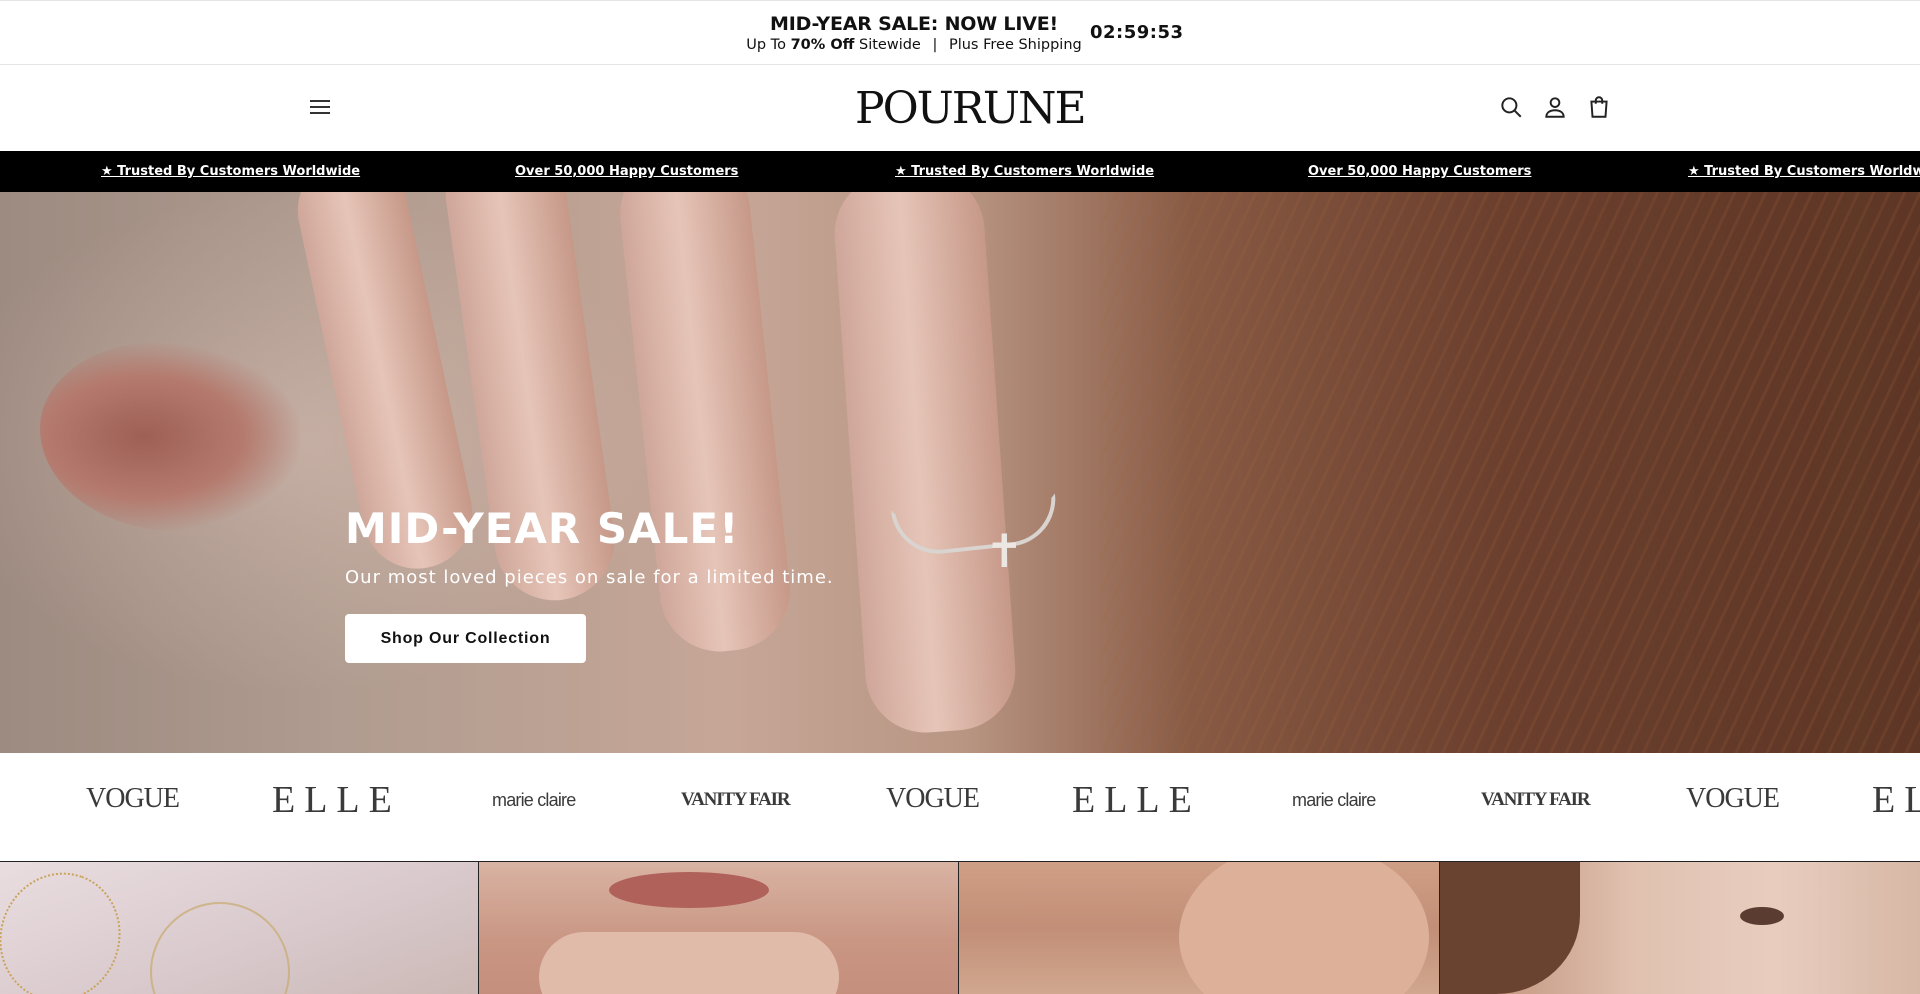 The height and width of the screenshot is (994, 1920). What do you see at coordinates (1511, 108) in the screenshot?
I see `search-icon` at bounding box center [1511, 108].